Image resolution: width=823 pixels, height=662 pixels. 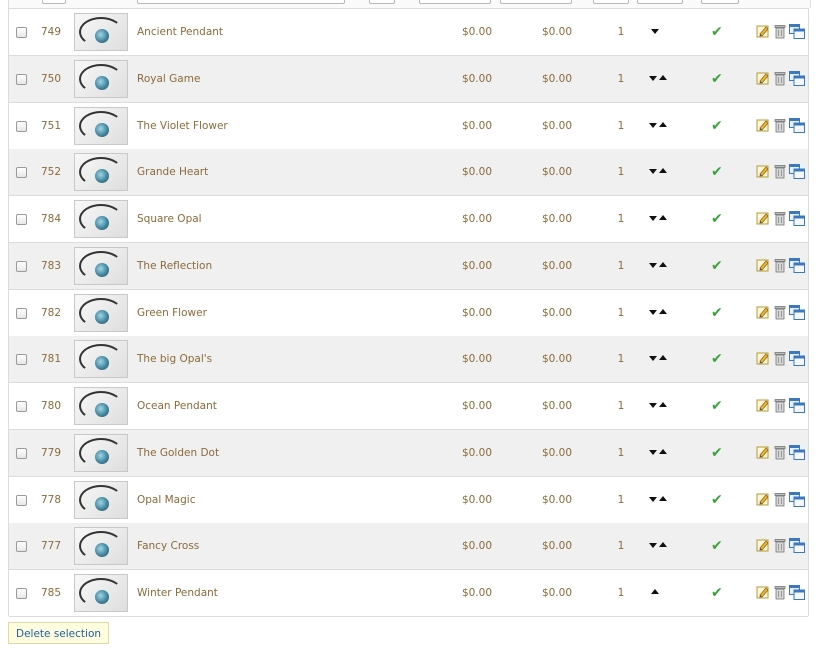 What do you see at coordinates (54, 2) in the screenshot?
I see `filter-checkbox` at bounding box center [54, 2].